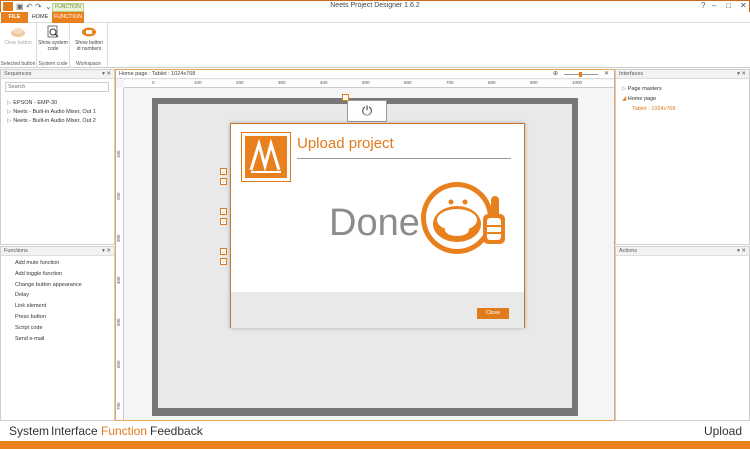 The height and width of the screenshot is (449, 750). Describe the element at coordinates (682, 89) in the screenshot. I see `interface-item-page-masters: ▷ Page masters` at that location.